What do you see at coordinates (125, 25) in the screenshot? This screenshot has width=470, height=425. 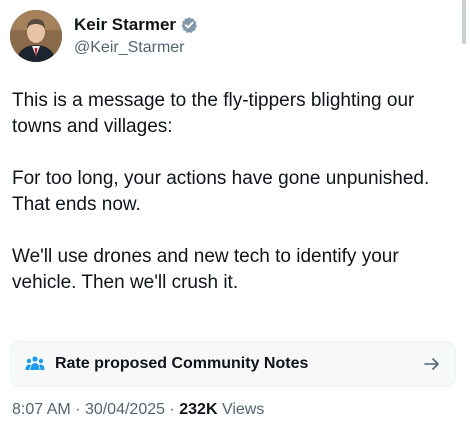 I see `display-name: Keir Starmer` at bounding box center [125, 25].